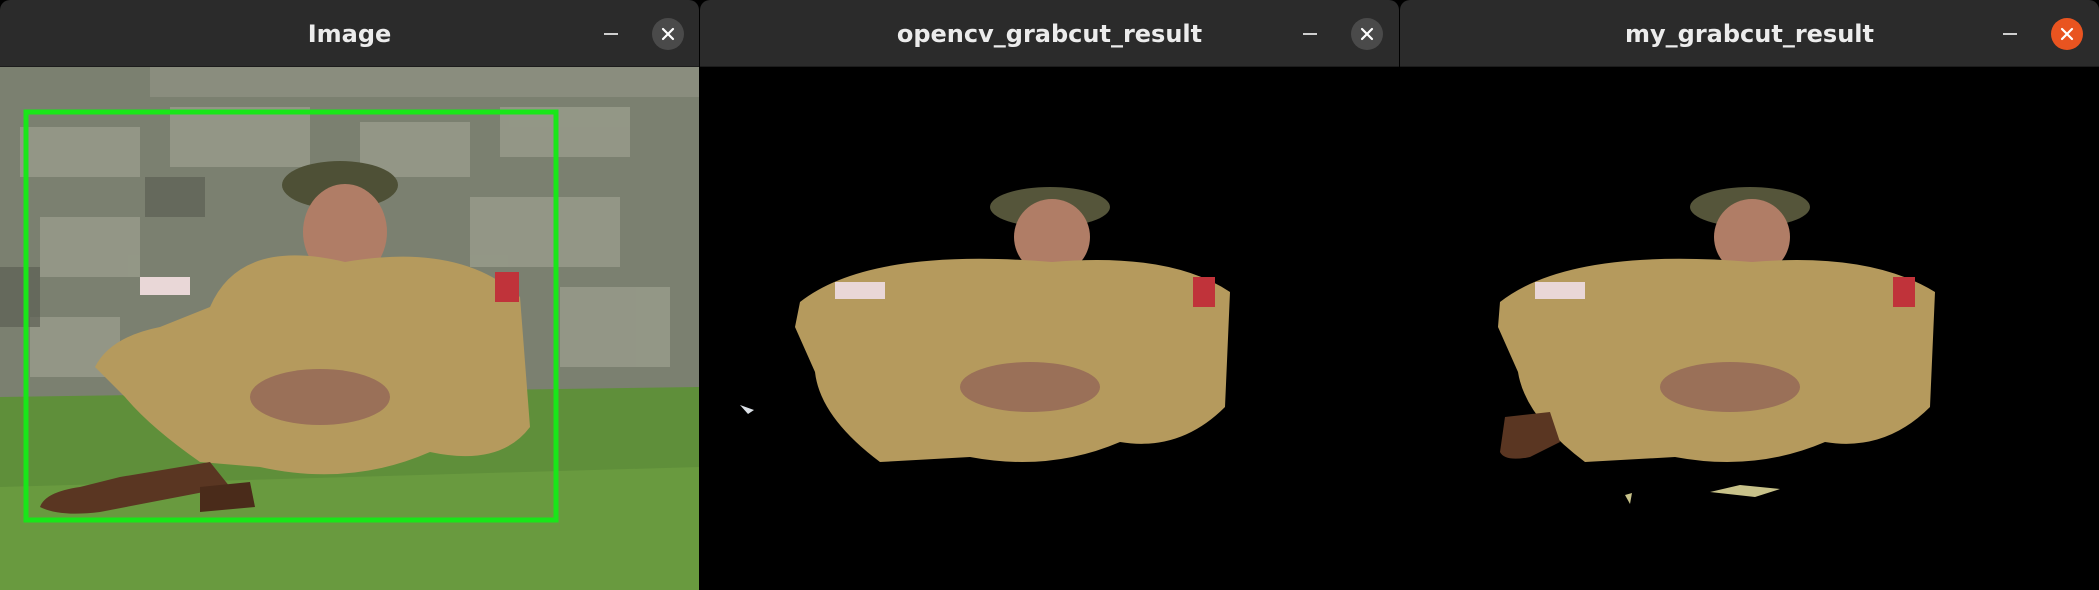 The width and height of the screenshot is (2099, 590). Describe the element at coordinates (1749, 33) in the screenshot. I see `titlebar: my_grabcut_result` at that location.